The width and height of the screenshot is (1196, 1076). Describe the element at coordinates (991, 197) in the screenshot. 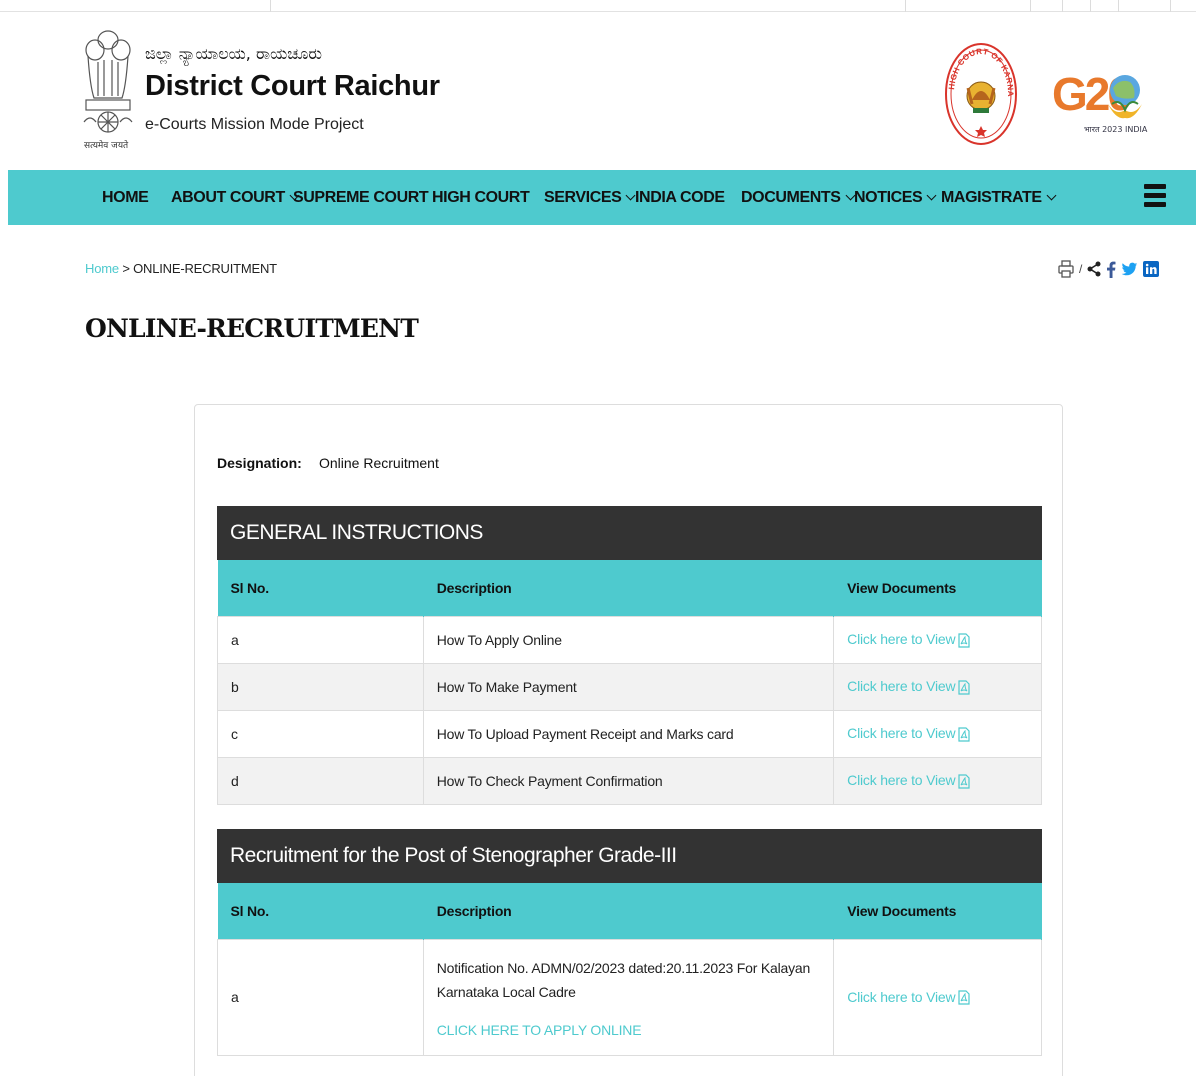

I see `nav-magistrate-label: MAGISTRATE` at that location.